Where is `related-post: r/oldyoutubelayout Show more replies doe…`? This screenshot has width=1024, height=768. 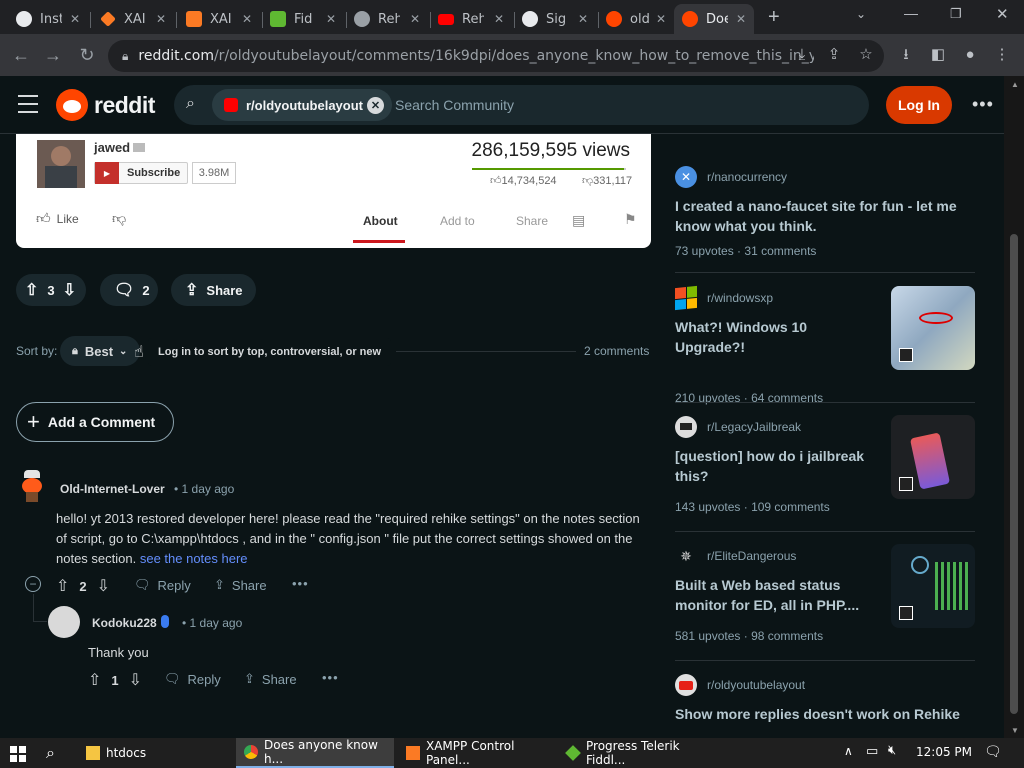
related-post: r/oldyoutubelayout Show more replies doe… is located at coordinates (825, 699).